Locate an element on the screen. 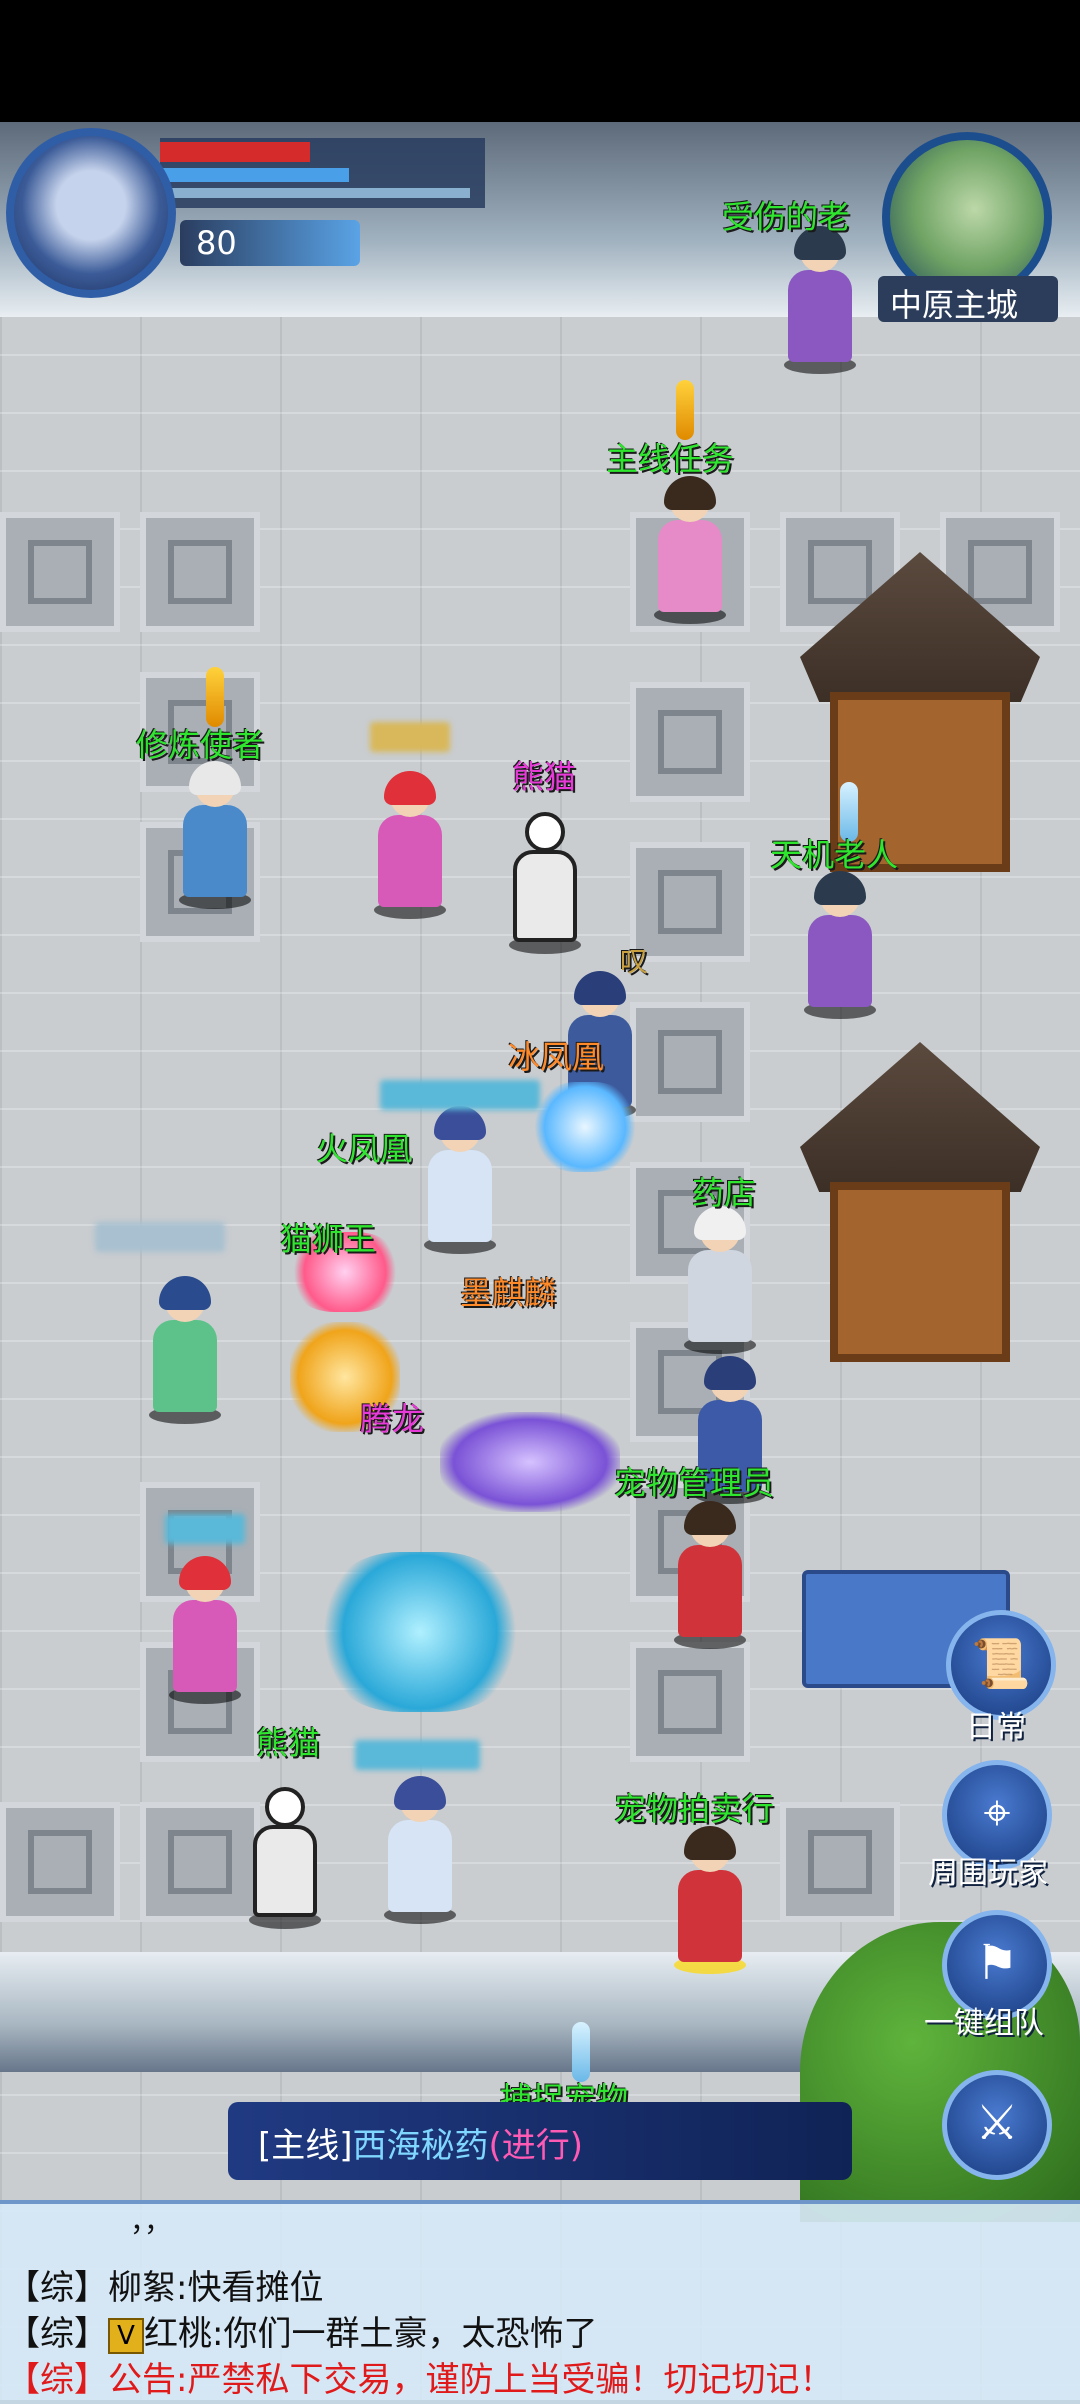 The image size is (1080, 2404). market-label: 叹 is located at coordinates (634, 961).